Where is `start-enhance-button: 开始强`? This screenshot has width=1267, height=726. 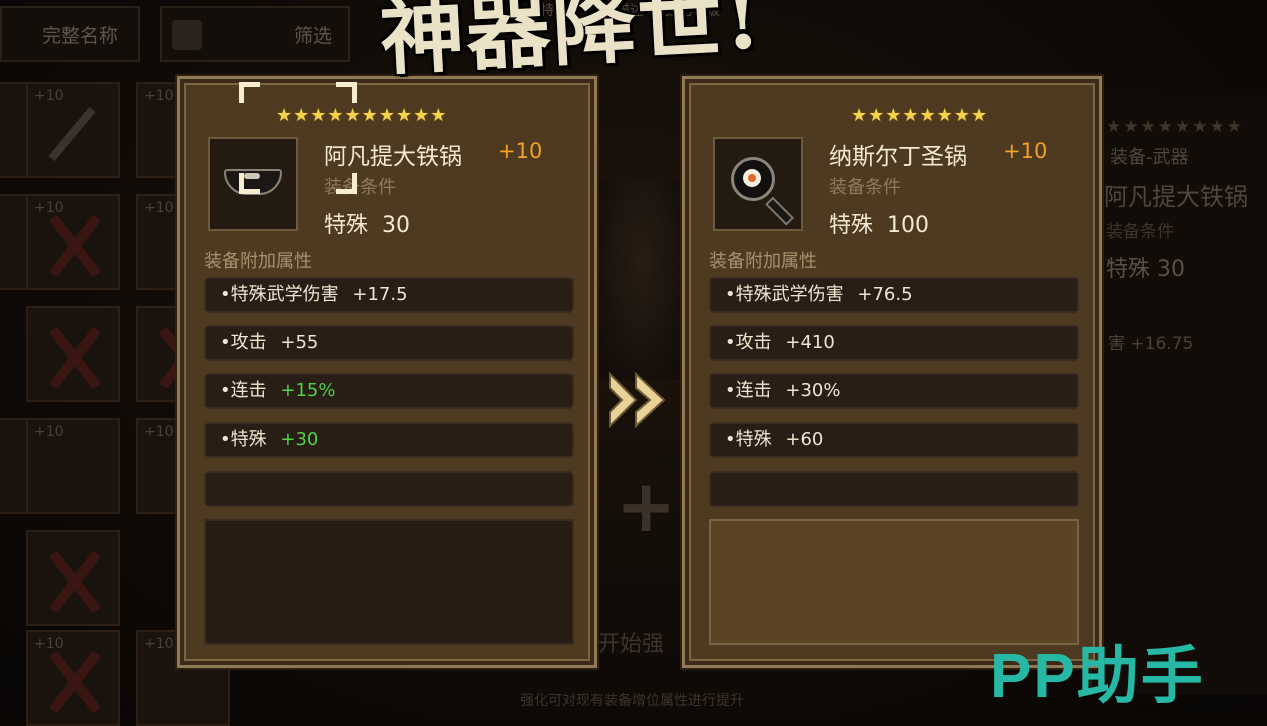
start-enhance-button: 开始强 is located at coordinates (631, 642).